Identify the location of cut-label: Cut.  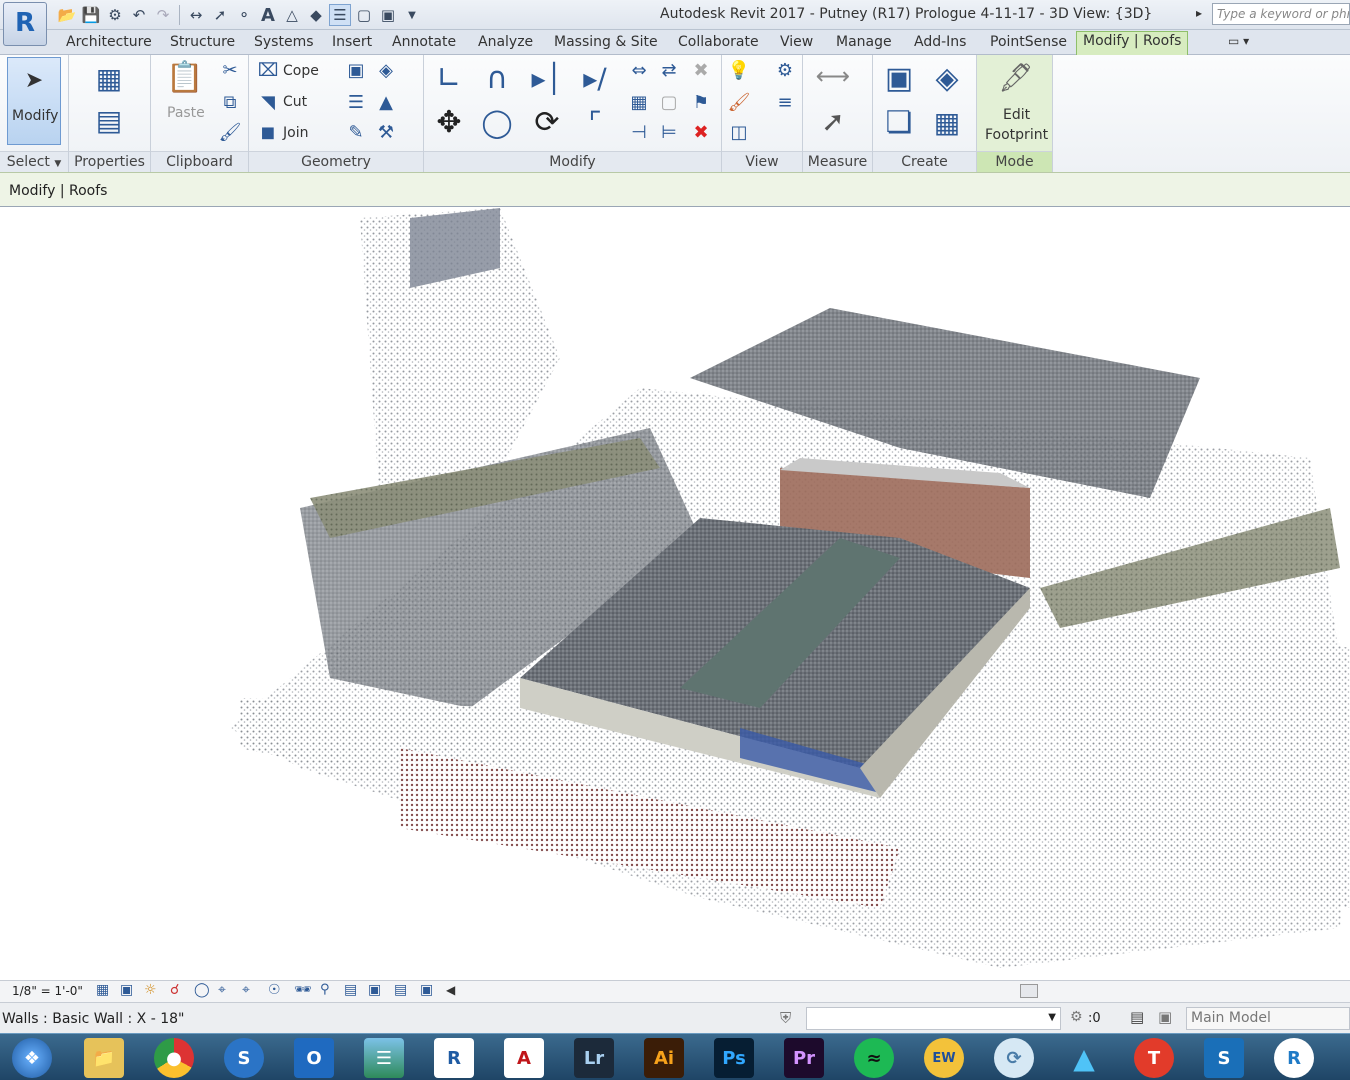
(295, 102).